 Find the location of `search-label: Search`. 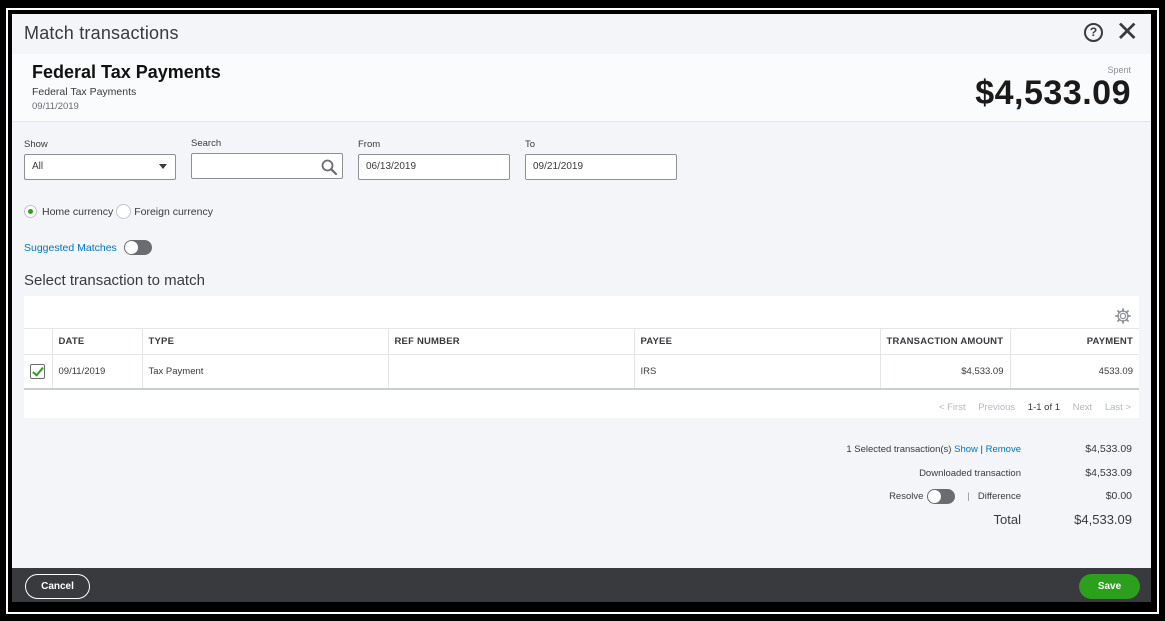

search-label: Search is located at coordinates (206, 143).